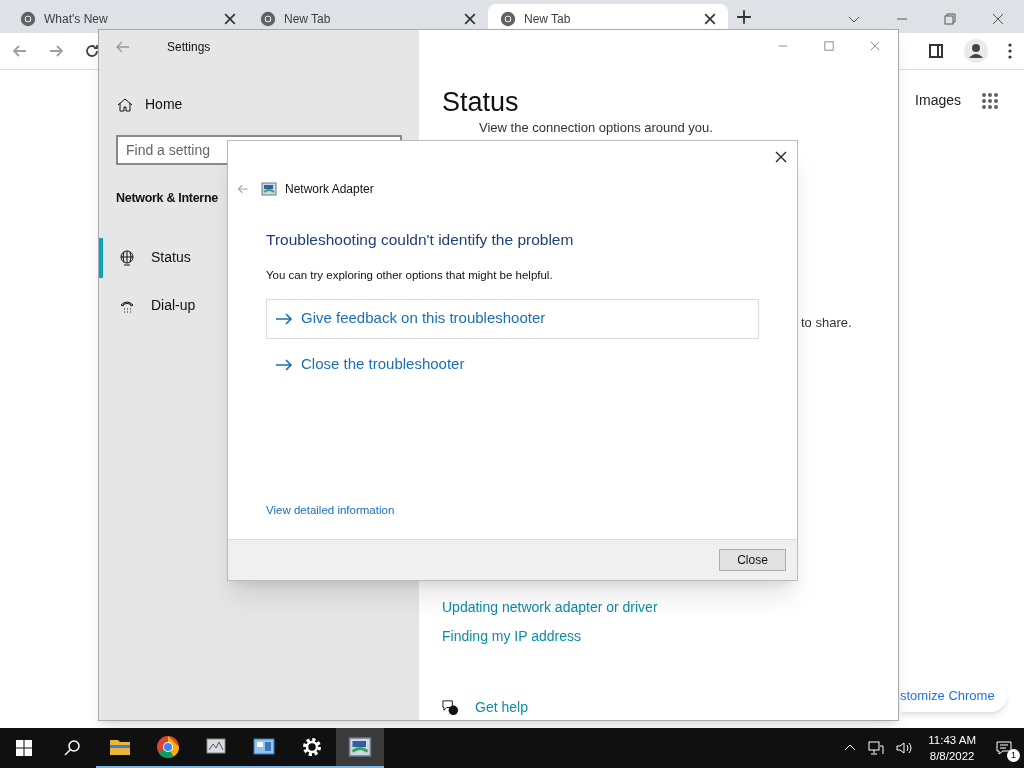 Image resolution: width=1024 pixels, height=768 pixels. Describe the element at coordinates (952, 740) in the screenshot. I see `clock-time: 11:43 AM` at that location.